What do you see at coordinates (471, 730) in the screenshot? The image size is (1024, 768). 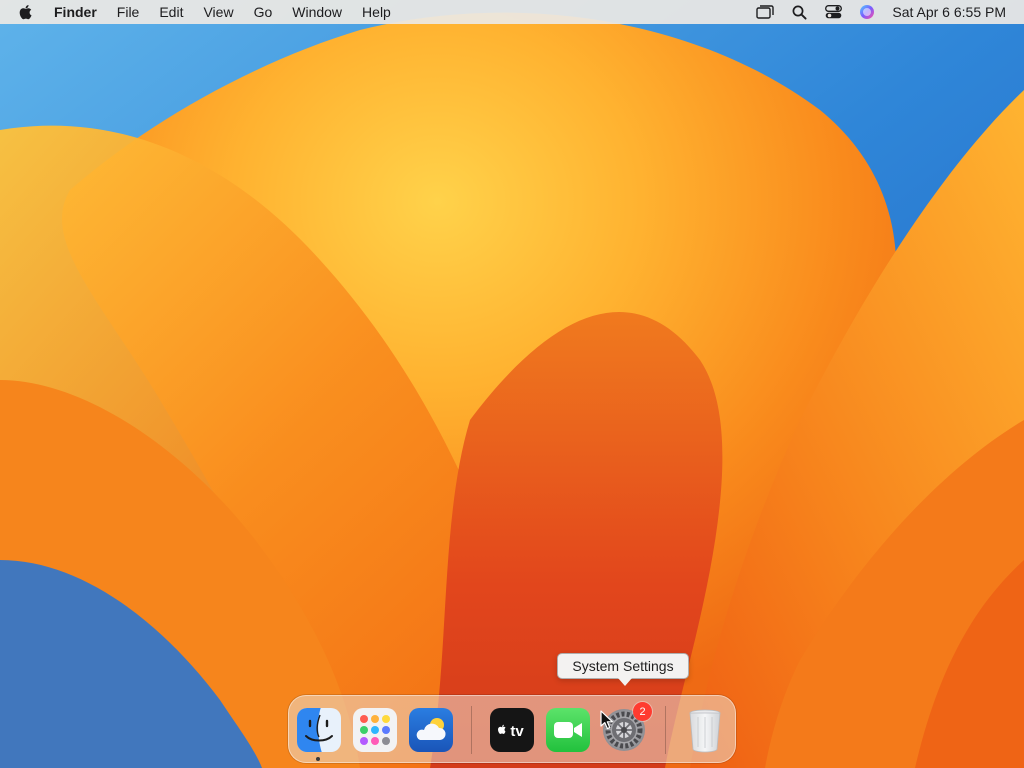 I see `dock-separator` at bounding box center [471, 730].